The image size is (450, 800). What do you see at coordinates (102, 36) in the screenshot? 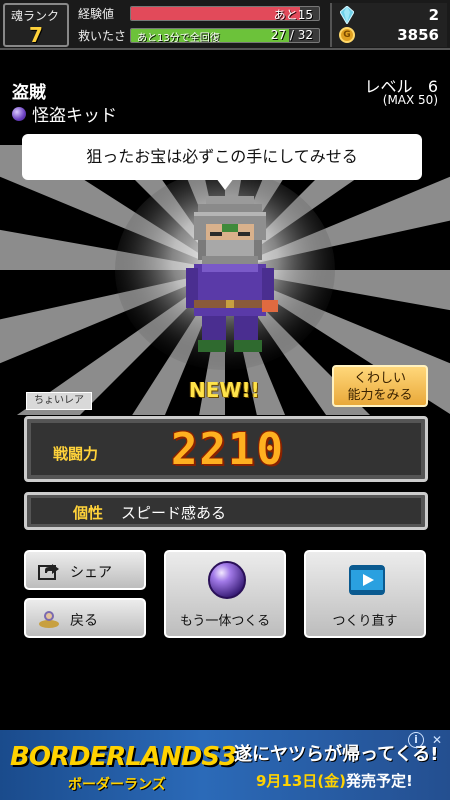
I see `rescue-label: 救いたさ` at bounding box center [102, 36].